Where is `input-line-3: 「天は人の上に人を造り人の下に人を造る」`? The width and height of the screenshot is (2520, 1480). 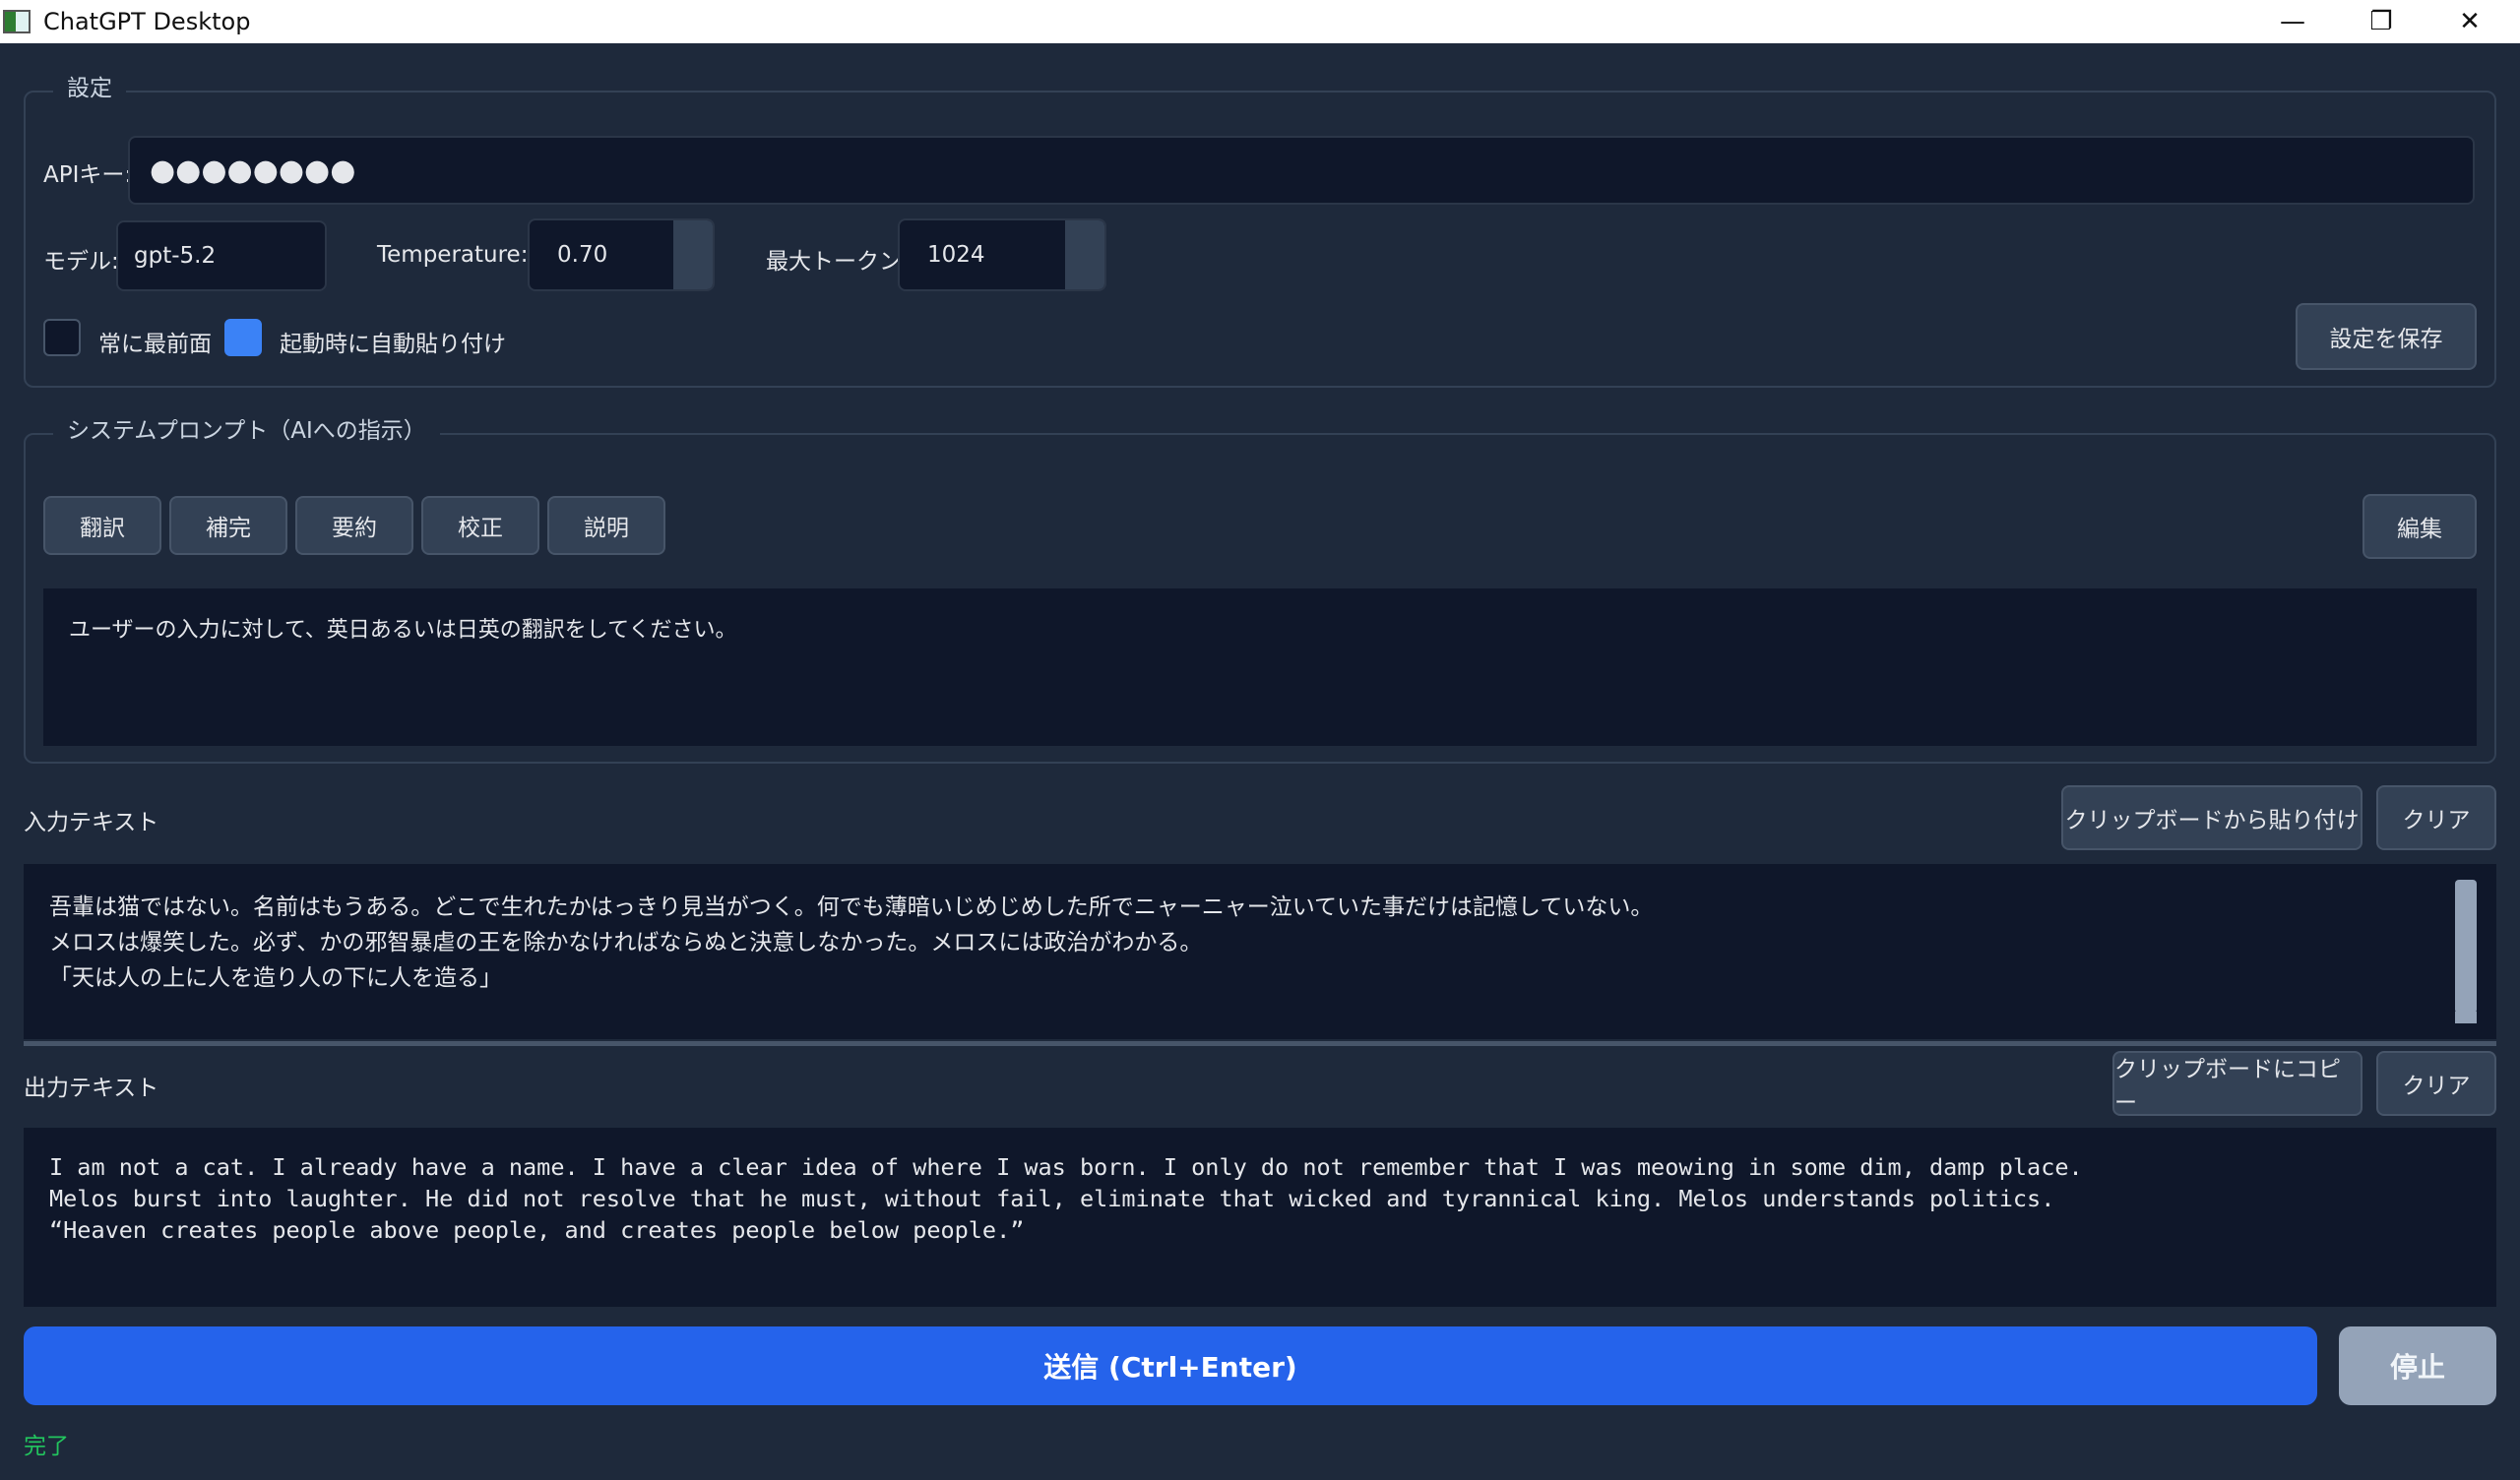 input-line-3: 「天は人の上に人を造り人の下に人を造る」 is located at coordinates (275, 978).